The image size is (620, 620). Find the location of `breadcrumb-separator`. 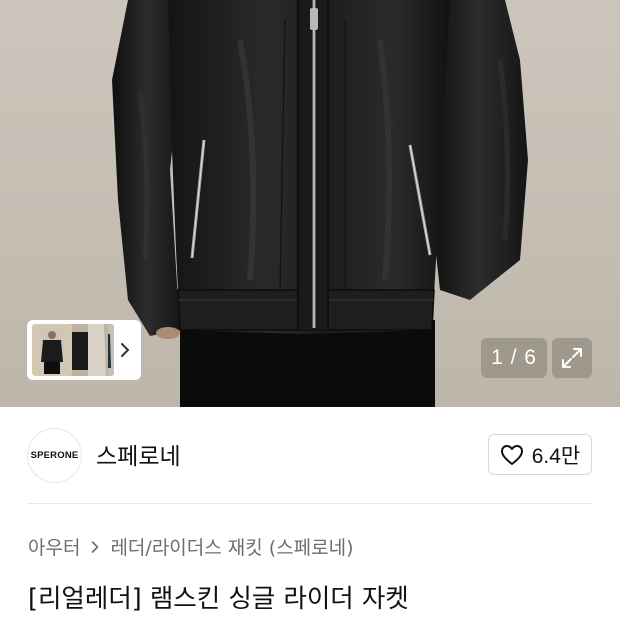

breadcrumb-separator is located at coordinates (95, 547).